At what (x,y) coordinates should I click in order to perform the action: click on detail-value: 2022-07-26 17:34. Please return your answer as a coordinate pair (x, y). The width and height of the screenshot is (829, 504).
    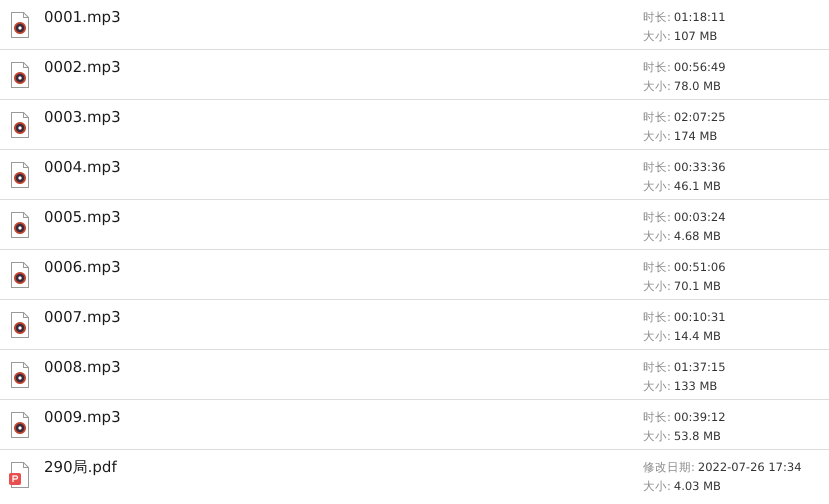
    Looking at the image, I should click on (750, 467).